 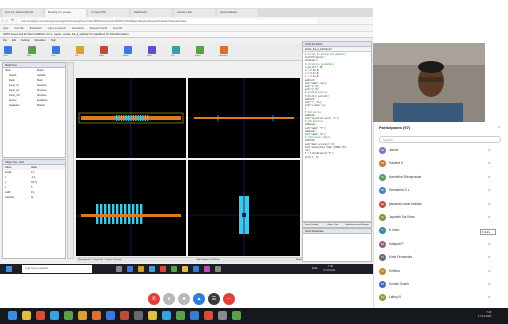 What do you see at coordinates (57, 269) in the screenshot?
I see `taskbar-search-box: Type here to search` at bounding box center [57, 269].